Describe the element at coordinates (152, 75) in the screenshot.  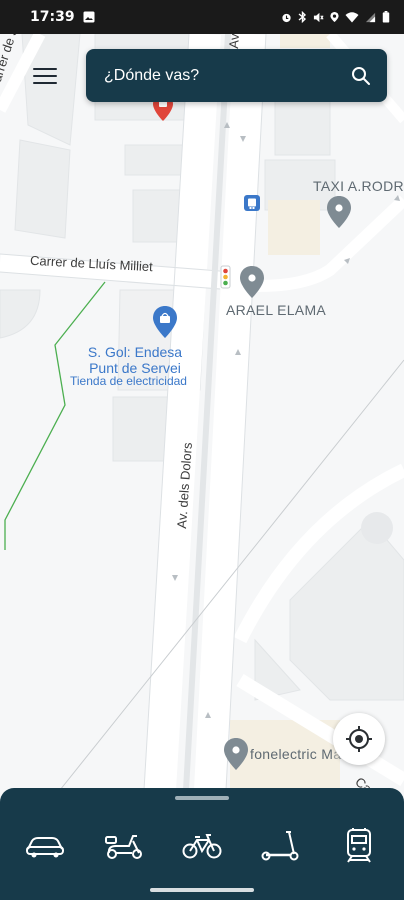
I see `search-placeholder: ¿Dónde vas?` at that location.